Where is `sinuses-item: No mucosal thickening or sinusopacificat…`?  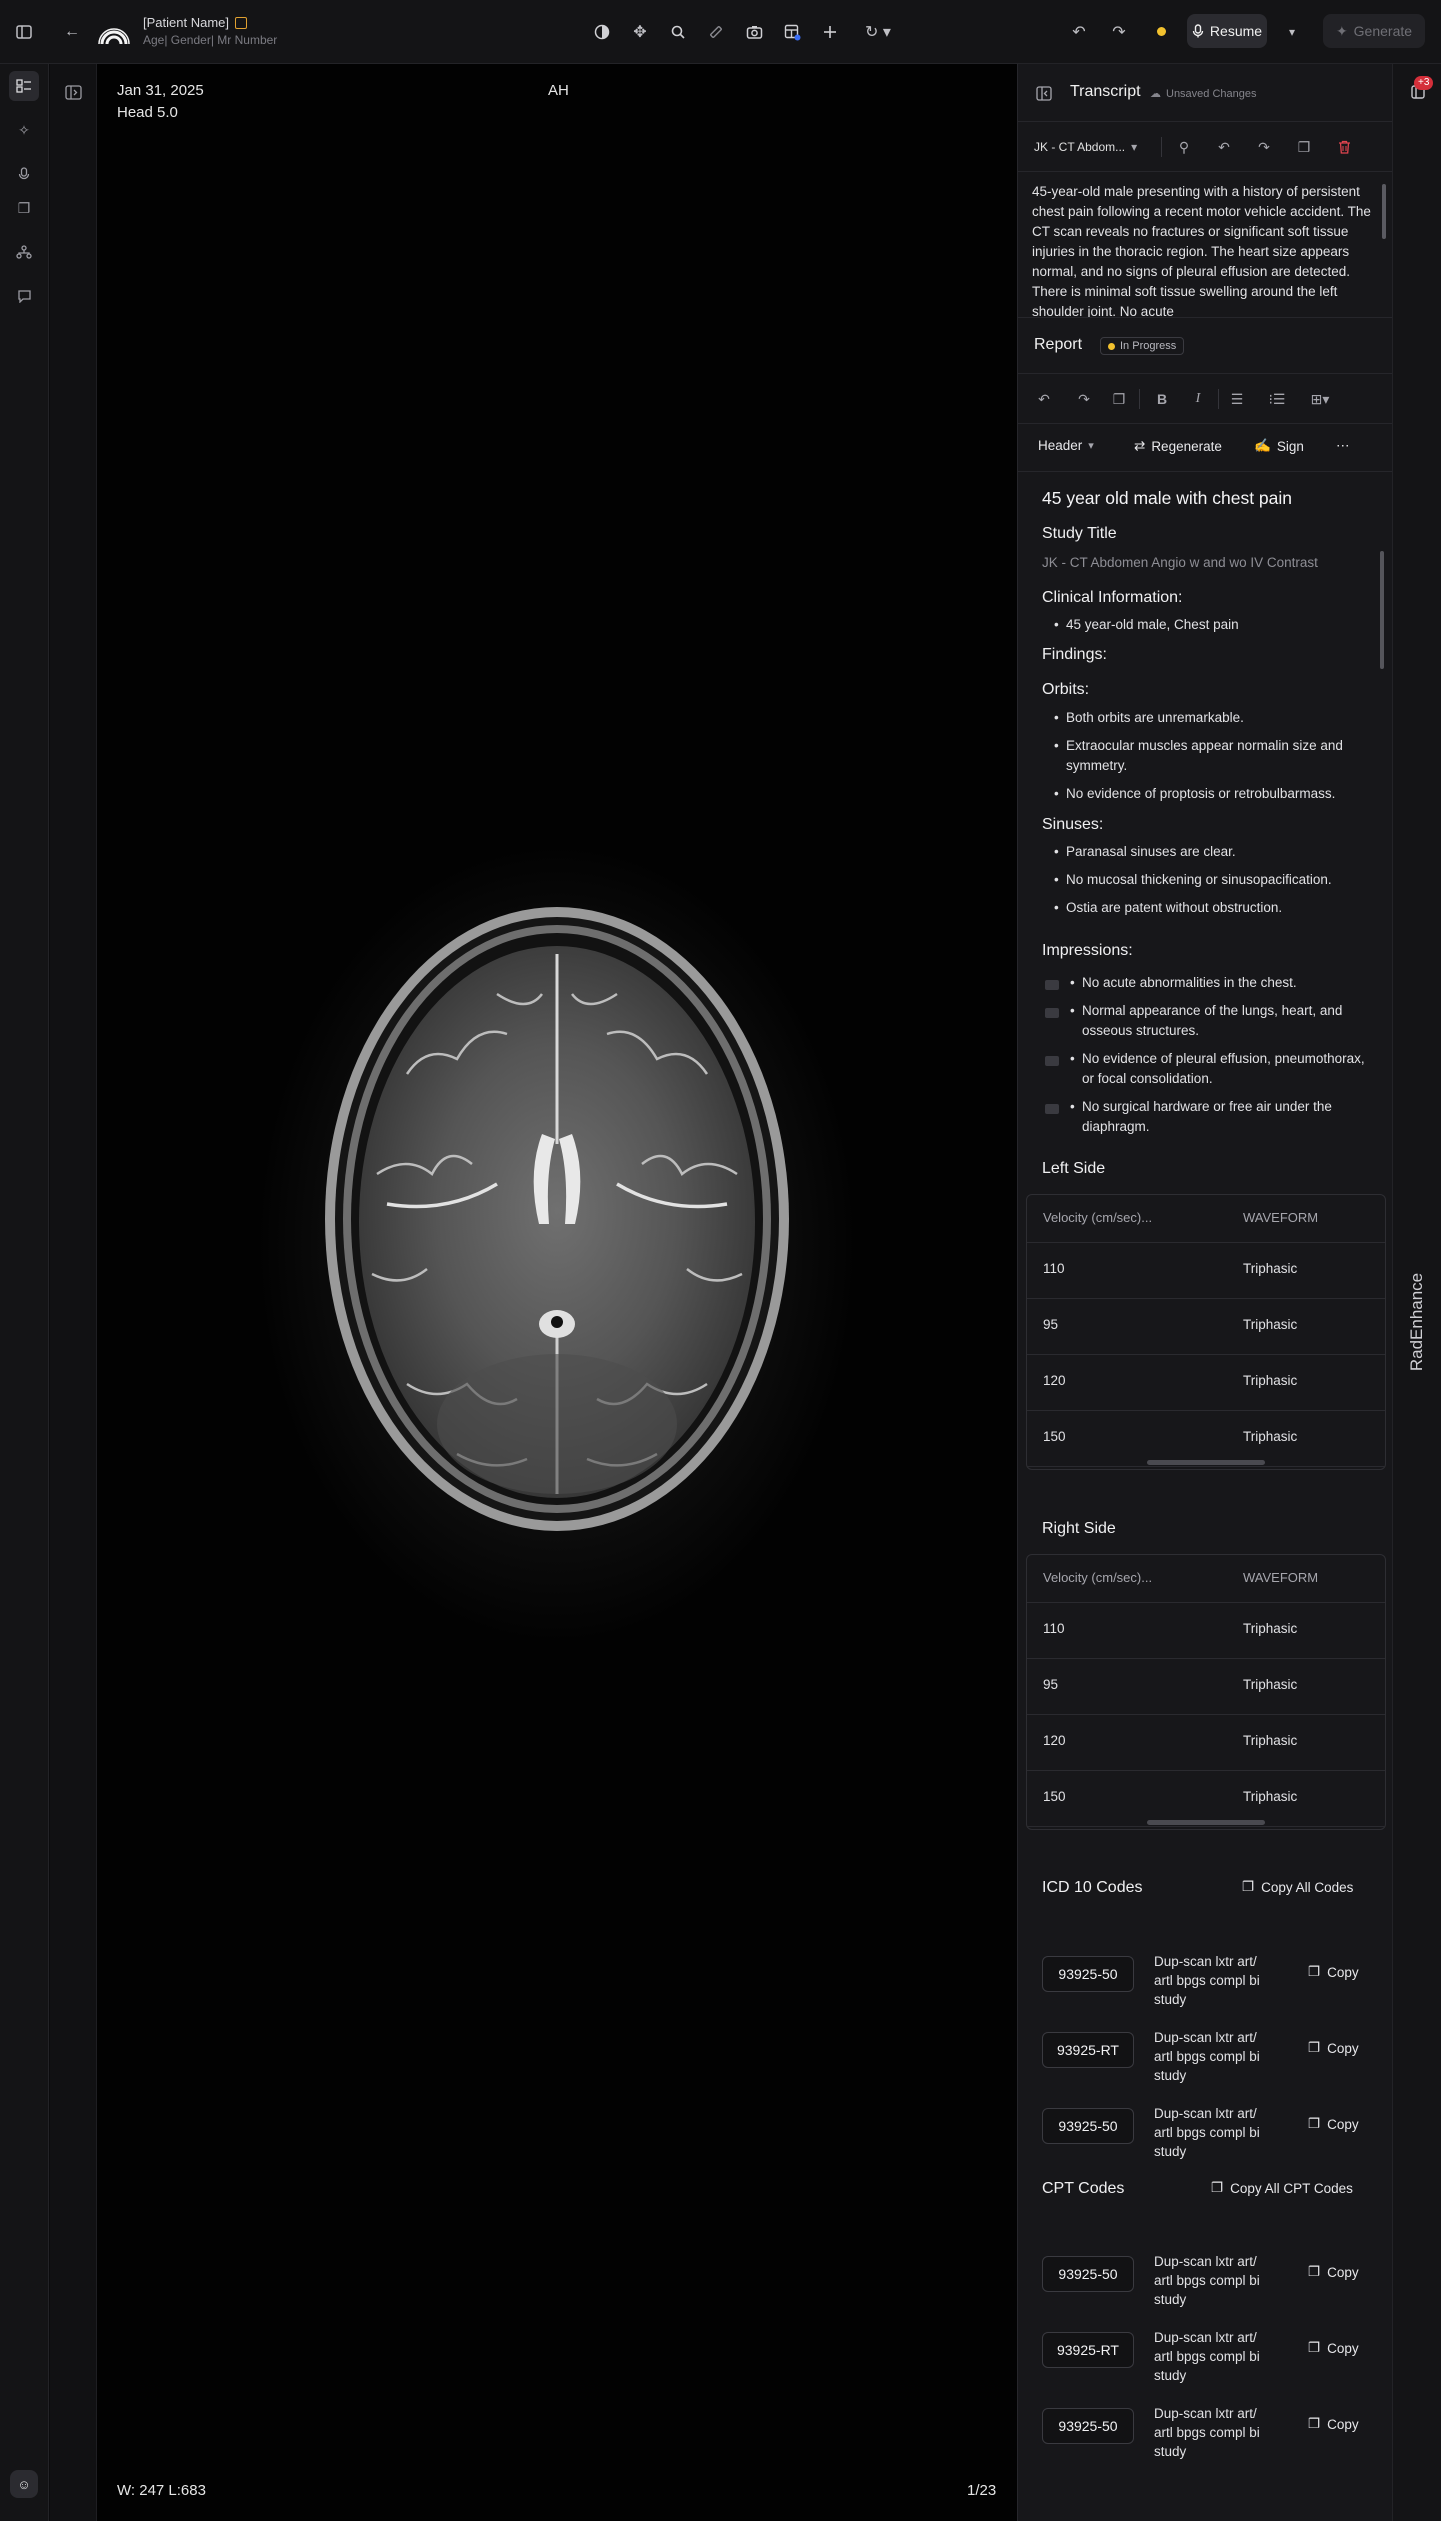 sinuses-item: No mucosal thickening or sinusopacificat… is located at coordinates (1210, 880).